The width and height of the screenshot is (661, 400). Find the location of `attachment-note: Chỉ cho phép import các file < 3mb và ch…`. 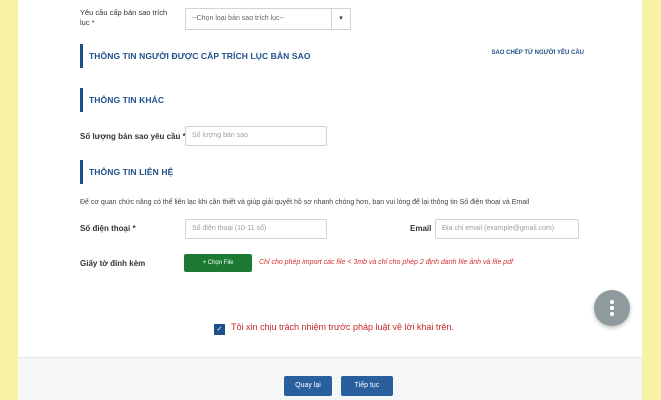

attachment-note: Chỉ cho phép import các file < 3mb và ch… is located at coordinates (386, 262).